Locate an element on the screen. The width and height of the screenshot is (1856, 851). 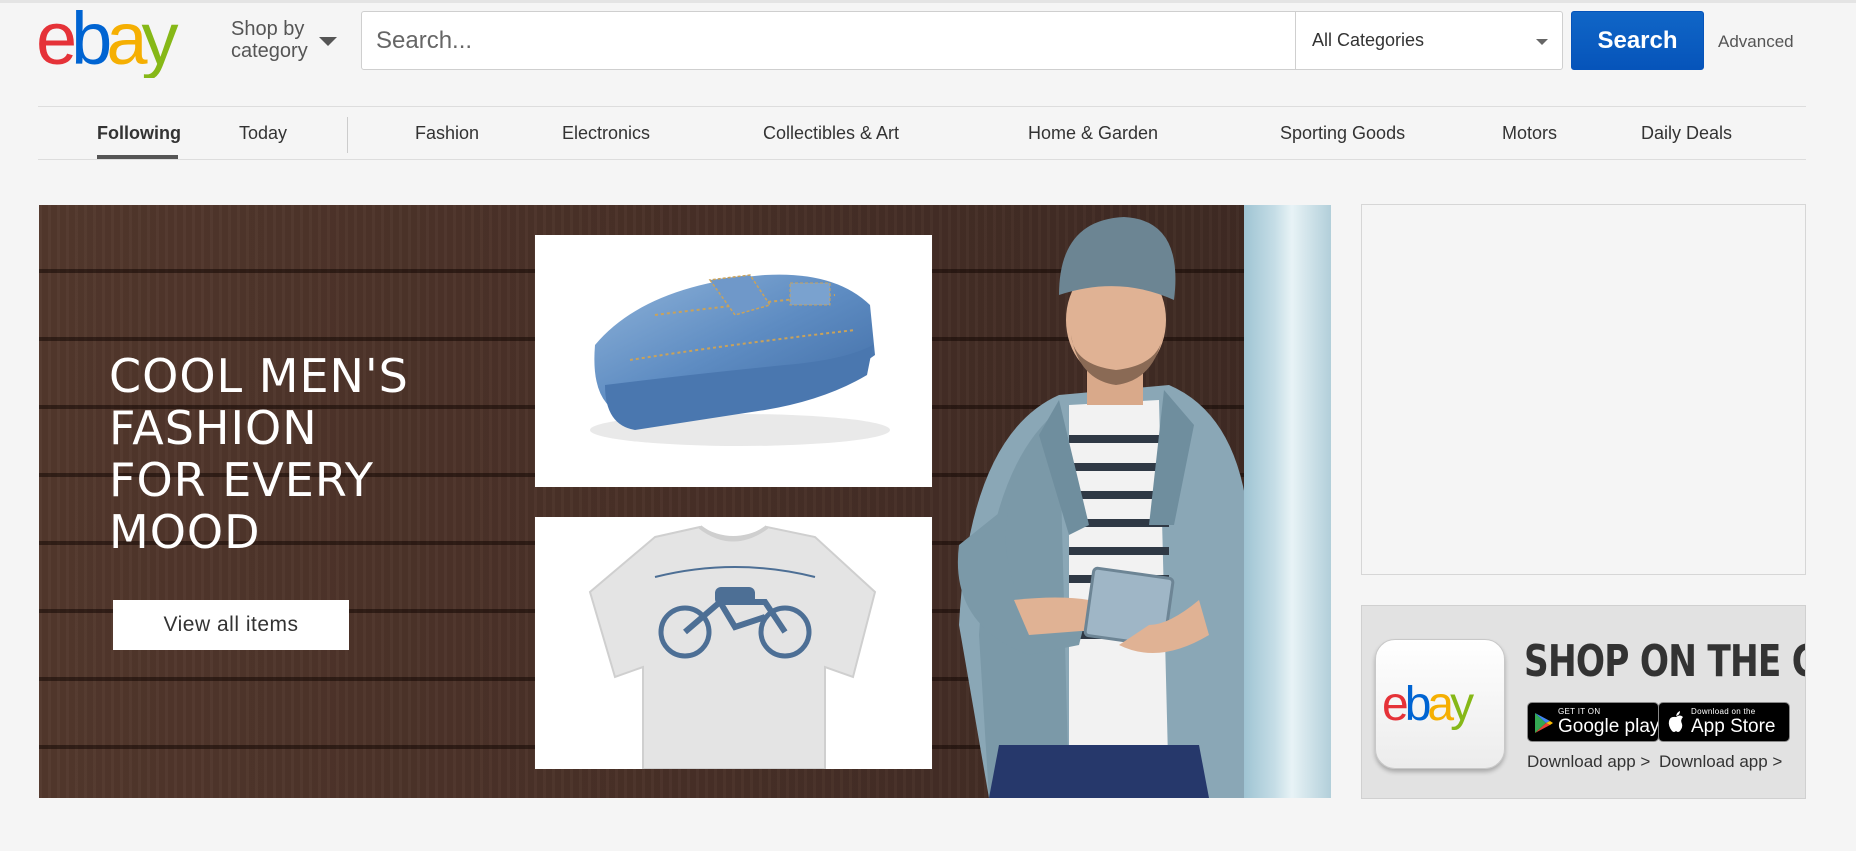
hero-title-line: FASHION is located at coordinates (213, 428).